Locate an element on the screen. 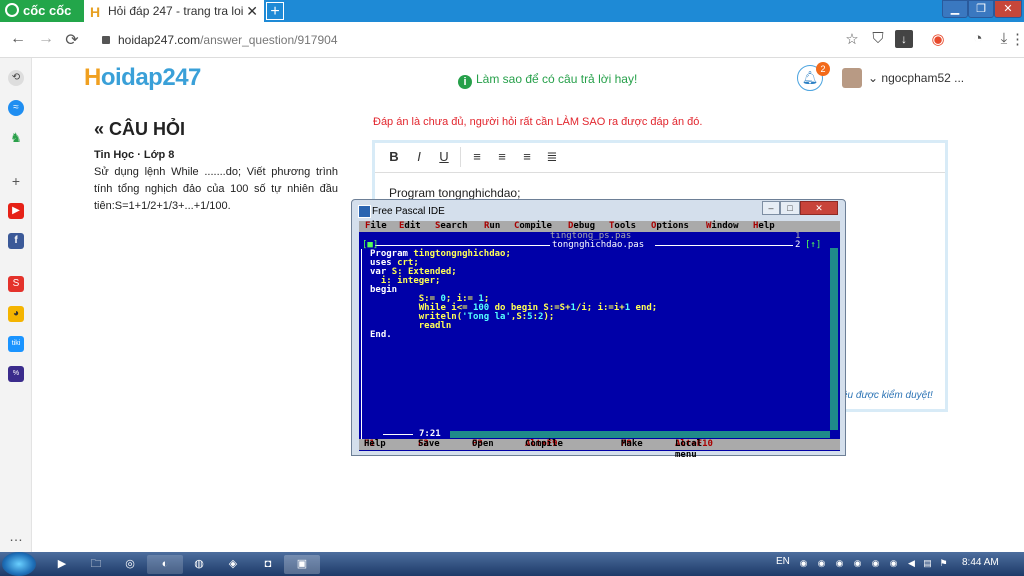 Image resolution: width=1024 pixels, height=576 pixels. download-icon: ↓ is located at coordinates (904, 39).